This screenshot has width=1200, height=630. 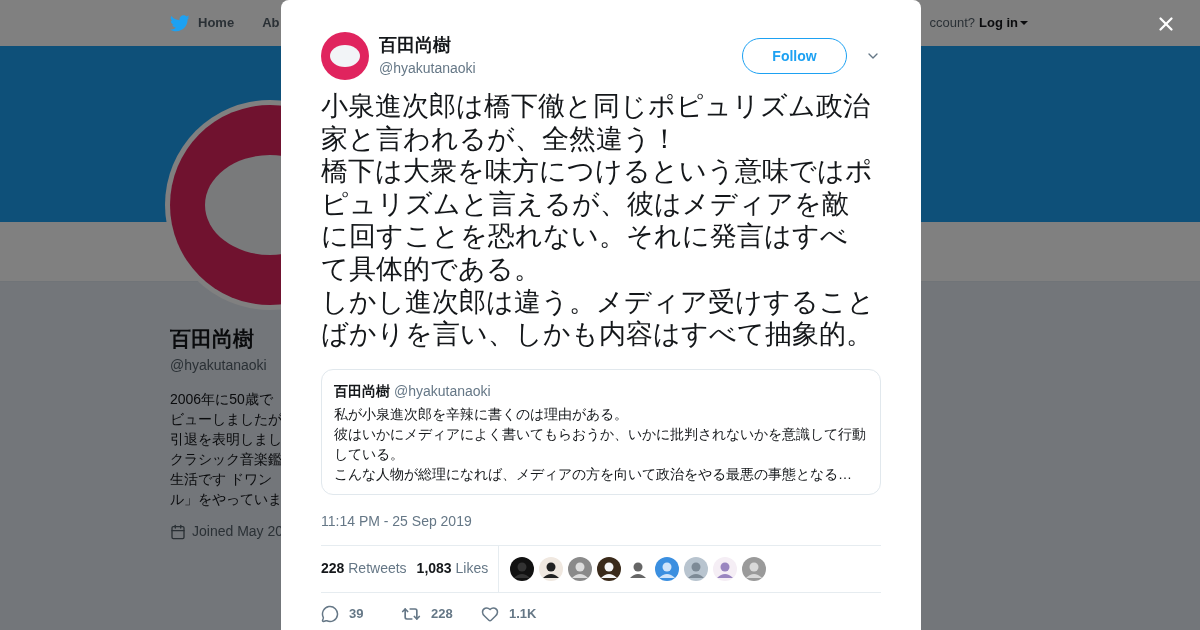 What do you see at coordinates (361, 614) in the screenshot?
I see `action-button: 39` at bounding box center [361, 614].